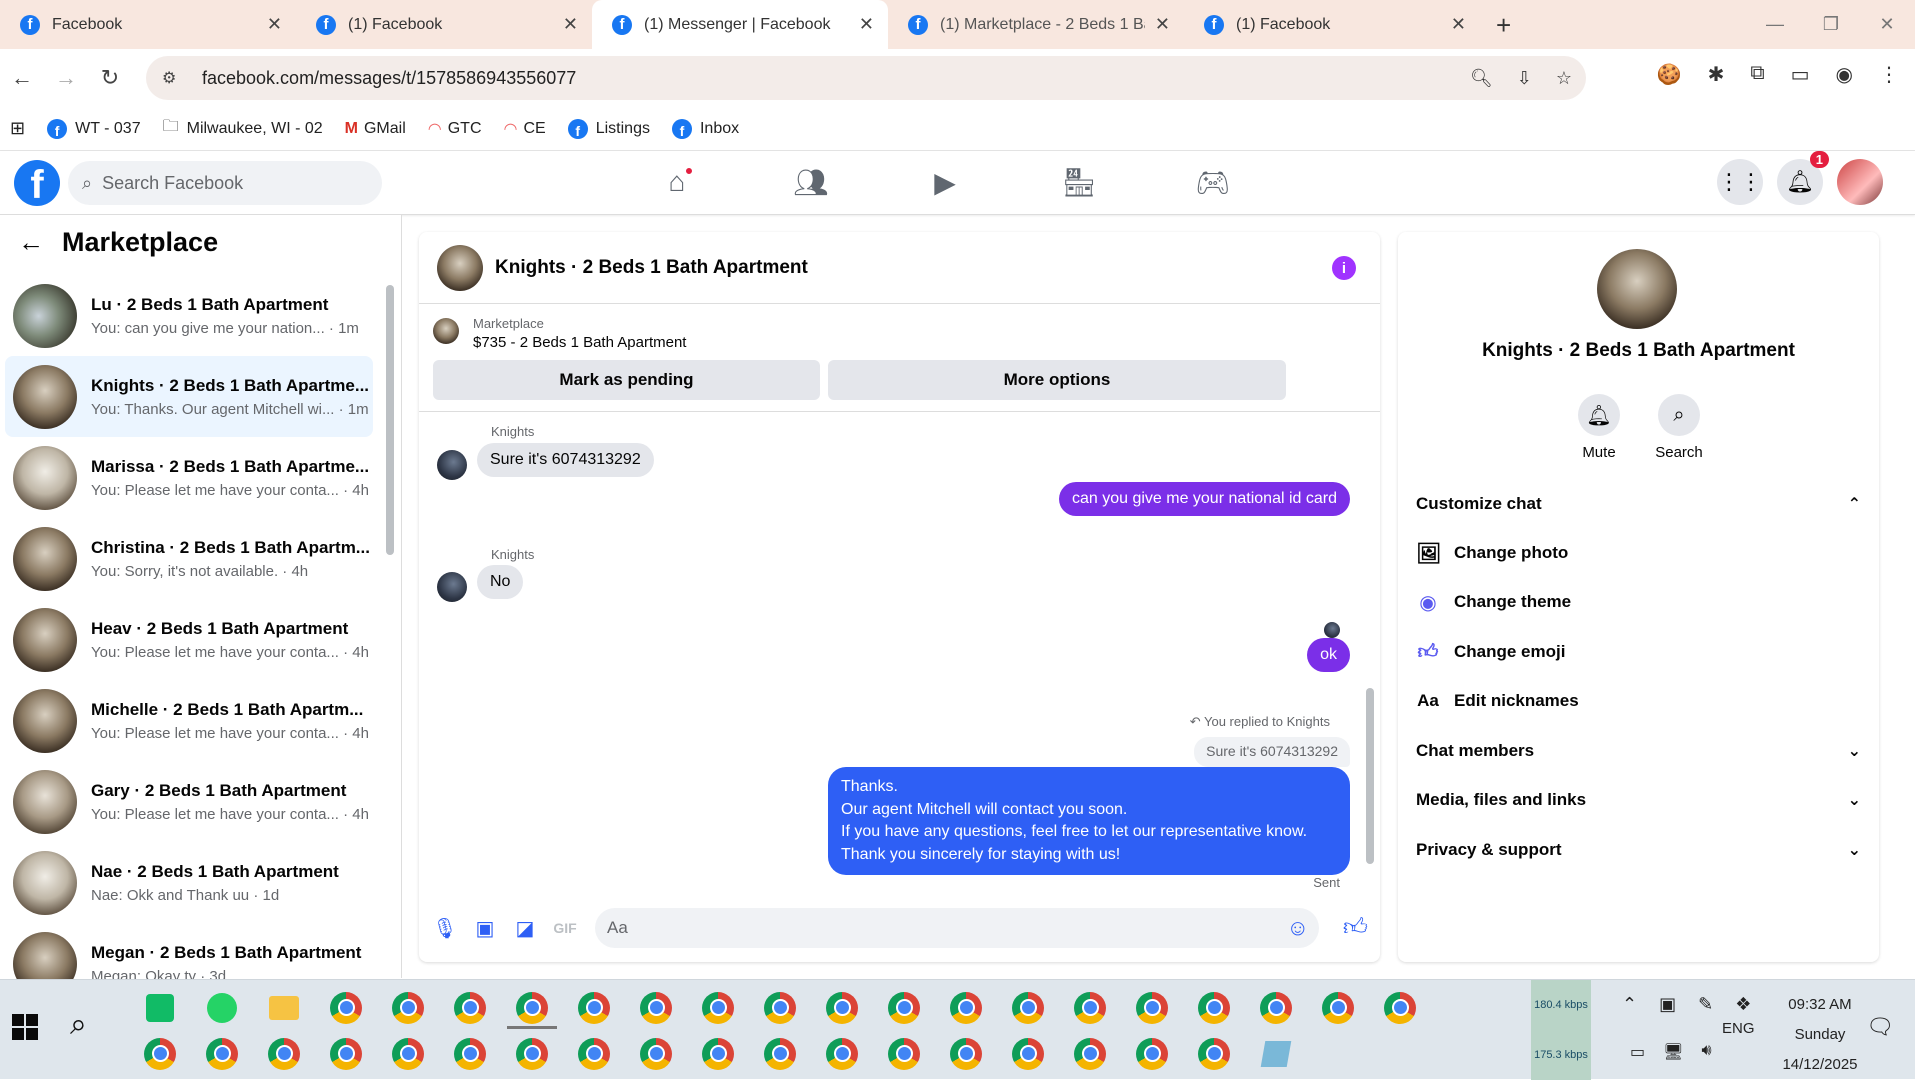 The width and height of the screenshot is (1915, 1080). What do you see at coordinates (172, 78) in the screenshot?
I see `site-info-icon: ⚙` at bounding box center [172, 78].